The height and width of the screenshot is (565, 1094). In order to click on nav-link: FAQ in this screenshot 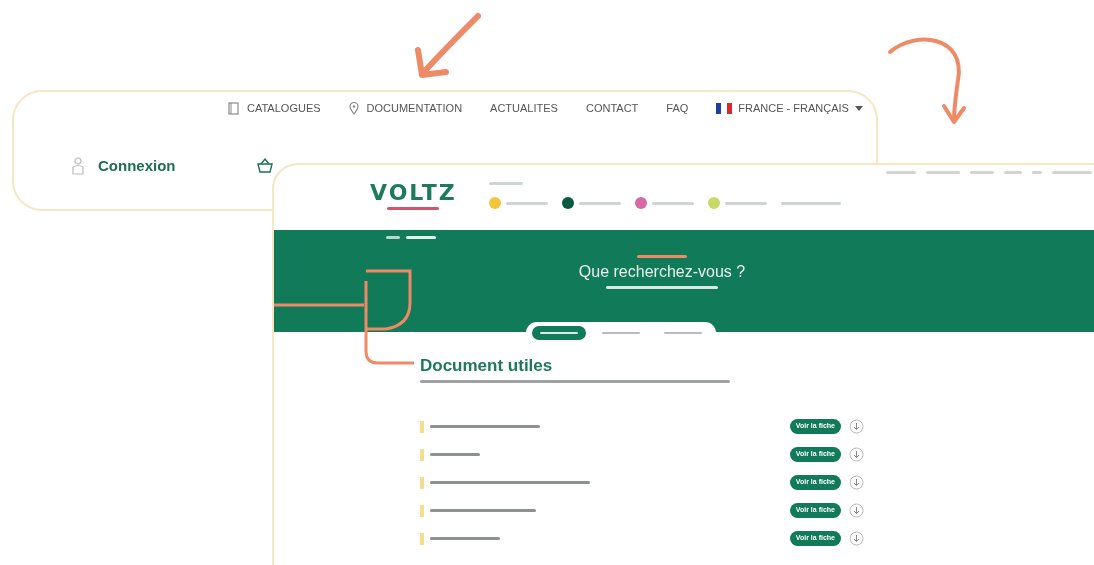, I will do `click(677, 108)`.